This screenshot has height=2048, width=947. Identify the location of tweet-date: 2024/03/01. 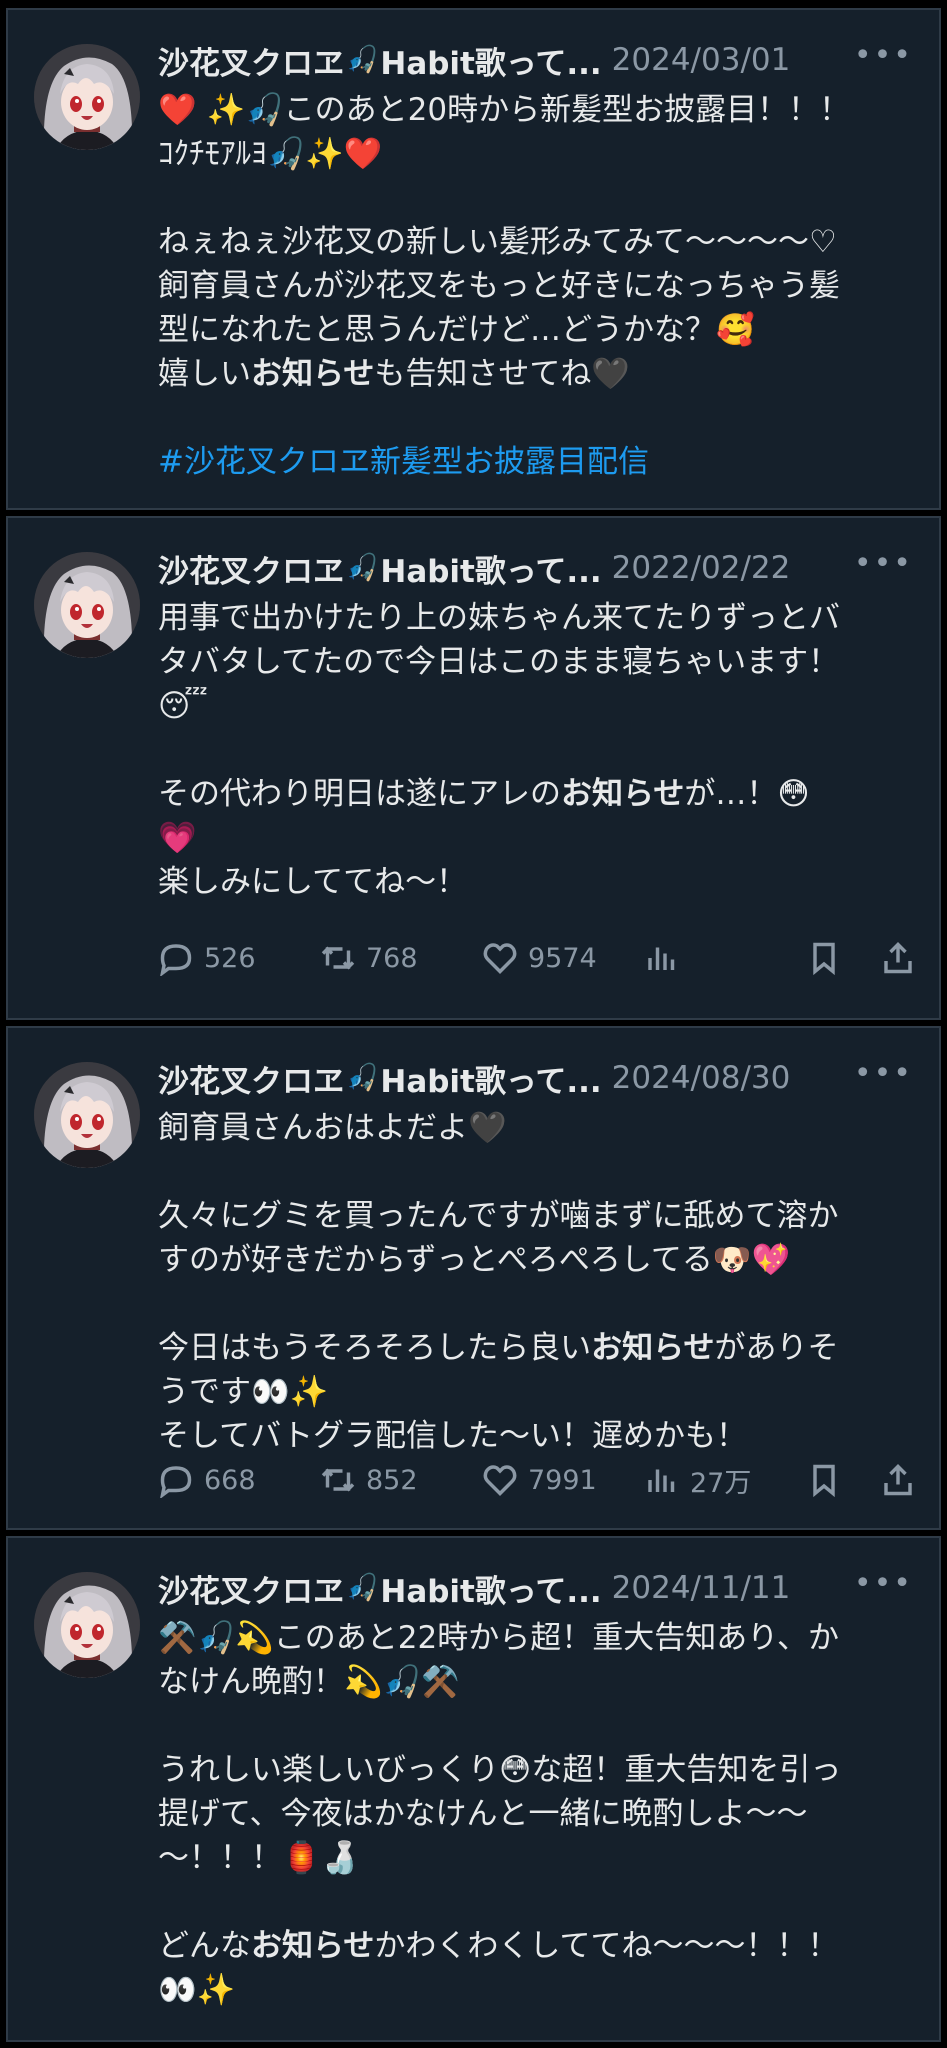
(701, 60).